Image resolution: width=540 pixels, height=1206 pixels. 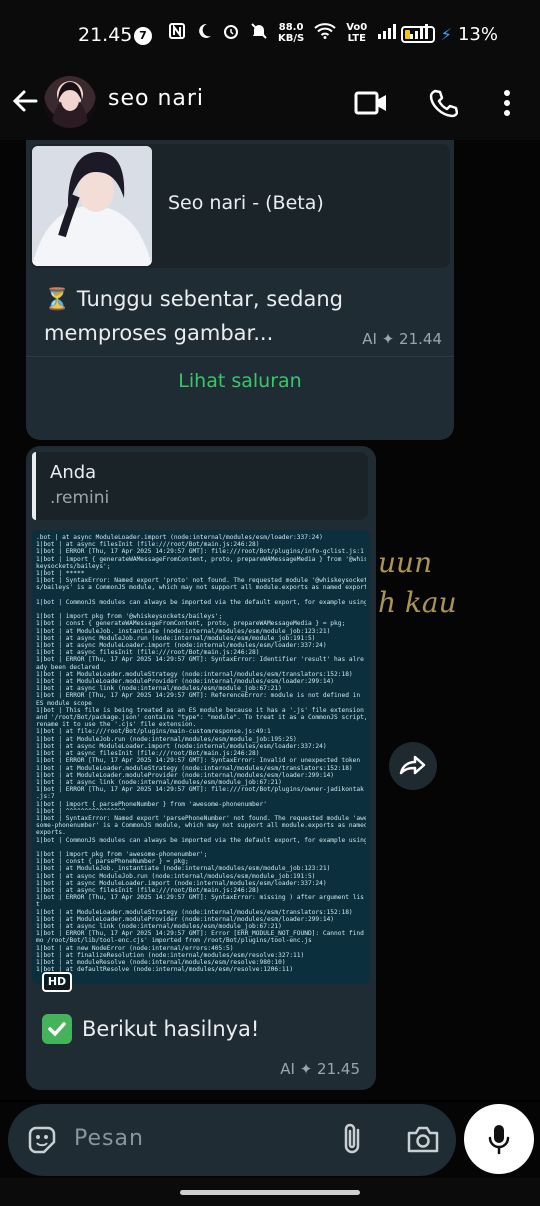 What do you see at coordinates (64, 703) in the screenshot?
I see `terminal-line: ES module scope` at bounding box center [64, 703].